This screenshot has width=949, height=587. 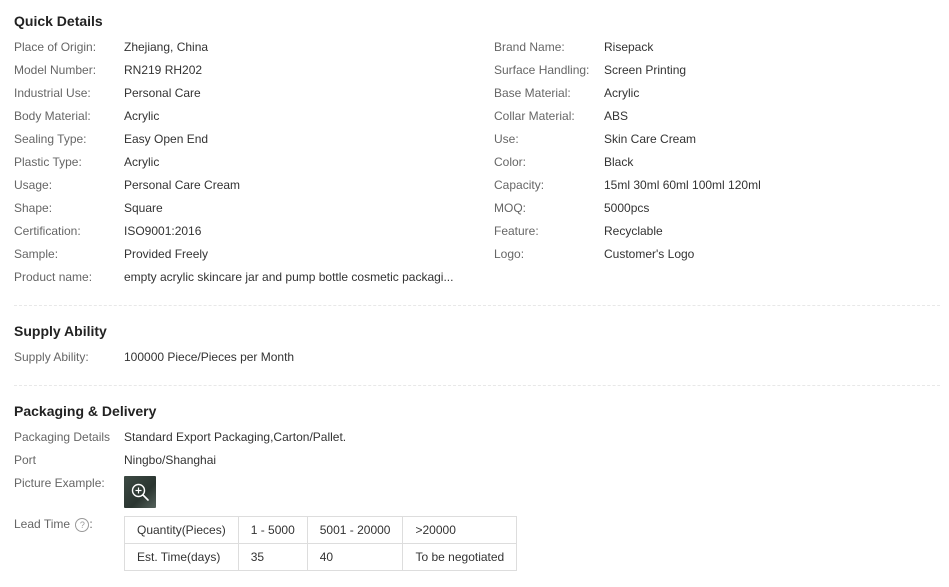 What do you see at coordinates (55, 70) in the screenshot?
I see `detail-label: Model Number:` at bounding box center [55, 70].